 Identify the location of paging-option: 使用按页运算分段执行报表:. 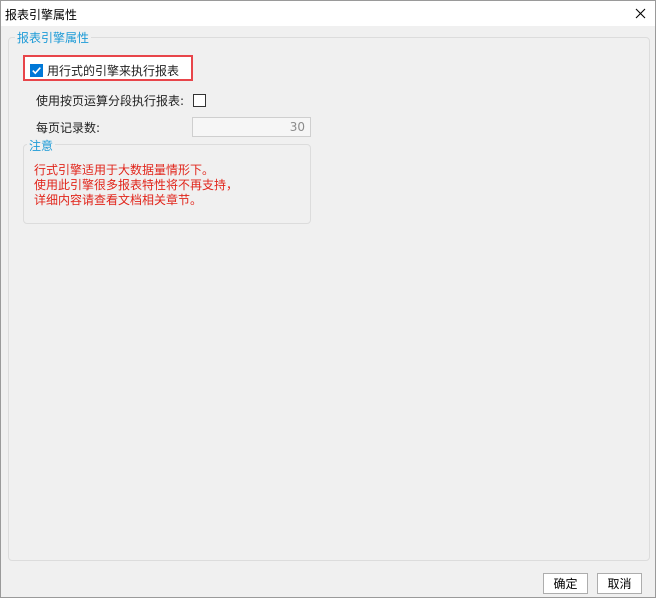
(121, 100).